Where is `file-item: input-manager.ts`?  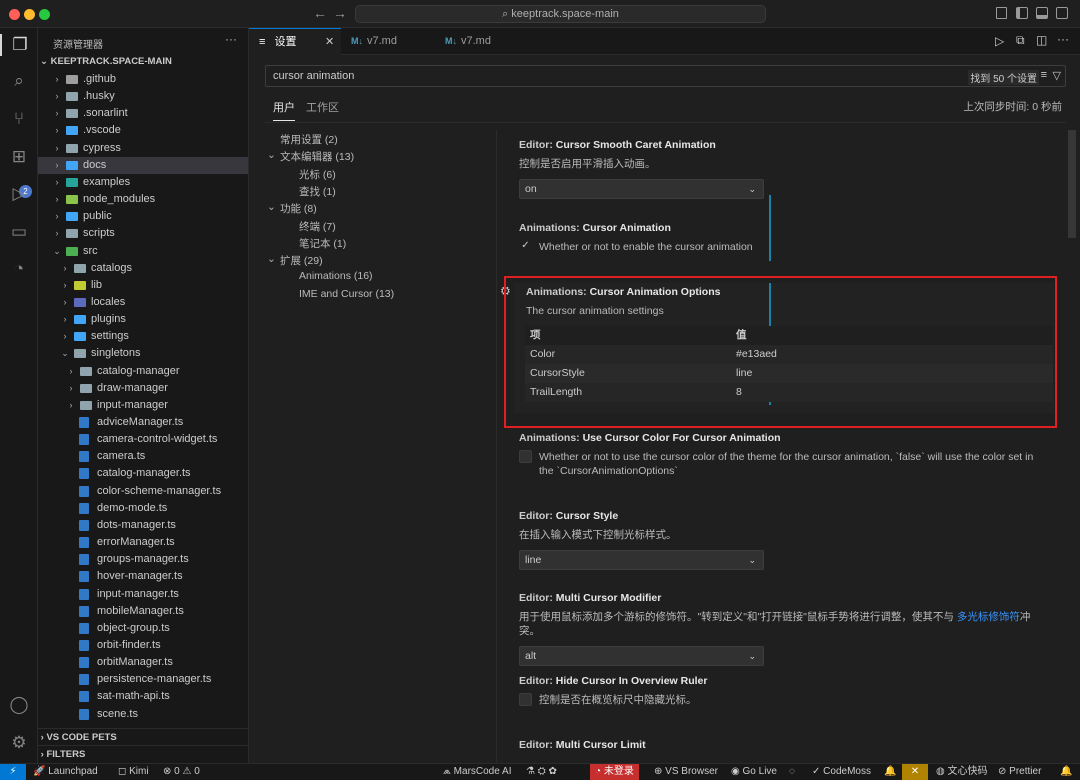 file-item: input-manager.ts is located at coordinates (143, 594).